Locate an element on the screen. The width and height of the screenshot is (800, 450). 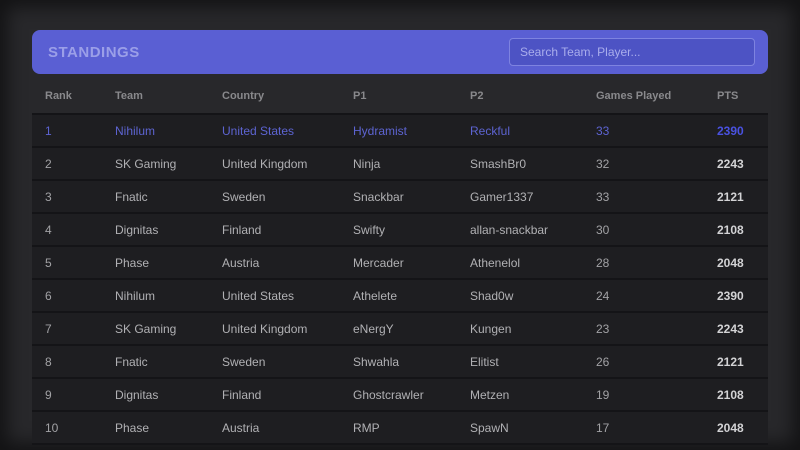
cell-p1: Athelete is located at coordinates (375, 295).